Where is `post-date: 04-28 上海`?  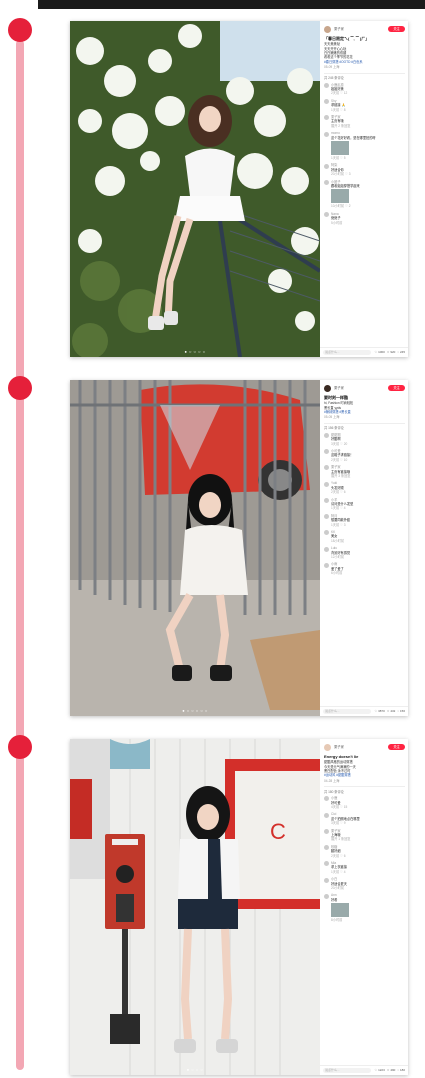 post-date: 04-28 上海 is located at coordinates (332, 780).